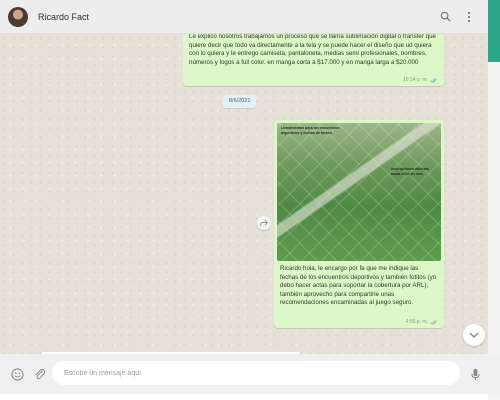 Image resolution: width=500 pixels, height=400 pixels. What do you see at coordinates (416, 322) in the screenshot?
I see `message-time: 4:55 p. m.` at bounding box center [416, 322].